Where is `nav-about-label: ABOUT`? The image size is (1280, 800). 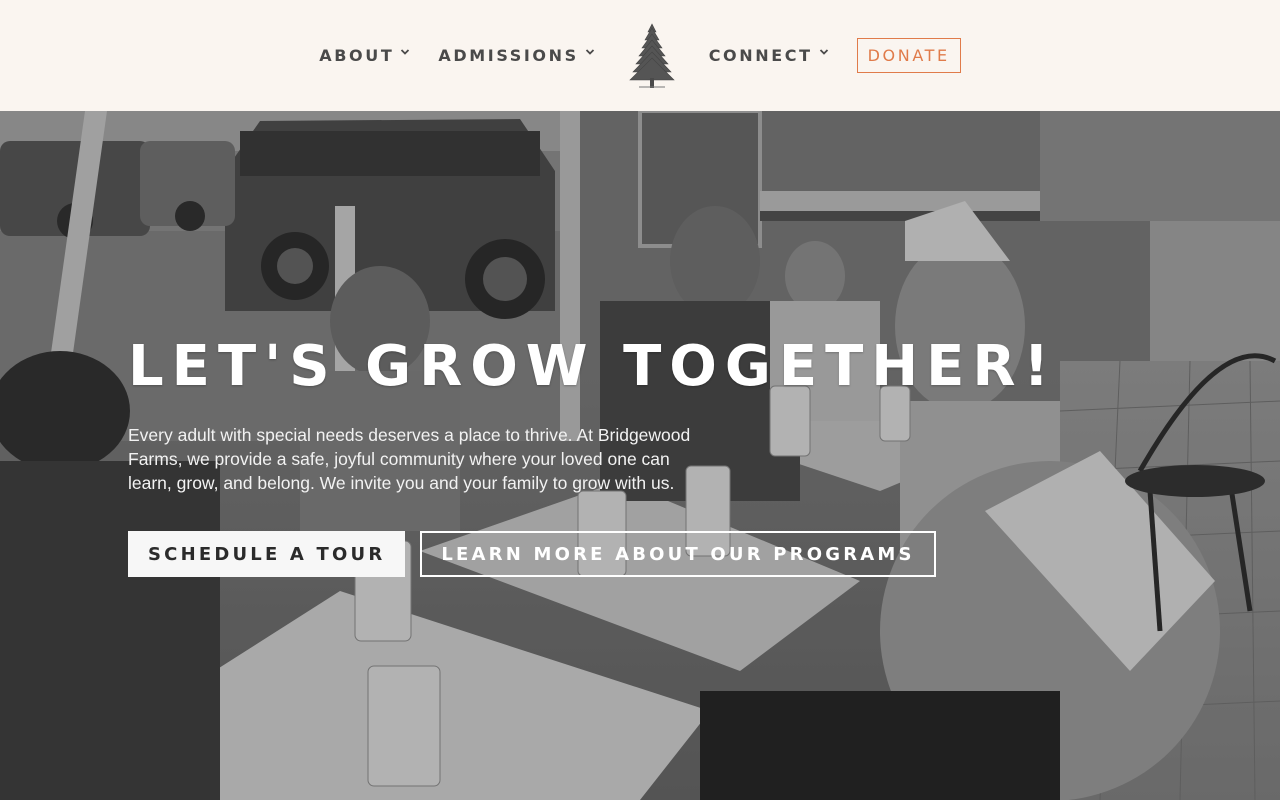
nav-about-label: ABOUT is located at coordinates (357, 55).